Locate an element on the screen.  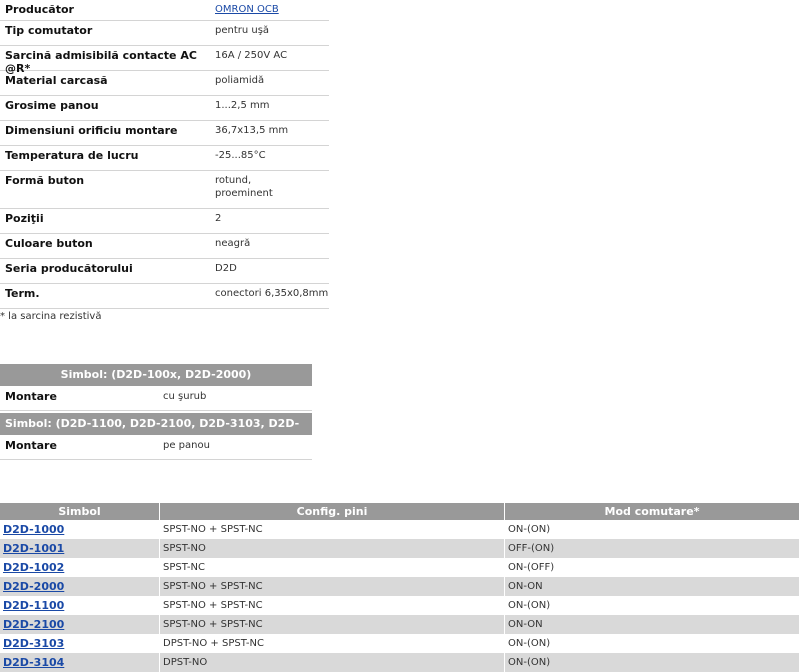
switch-mode-cell: OFF-(ON) is located at coordinates (531, 548).